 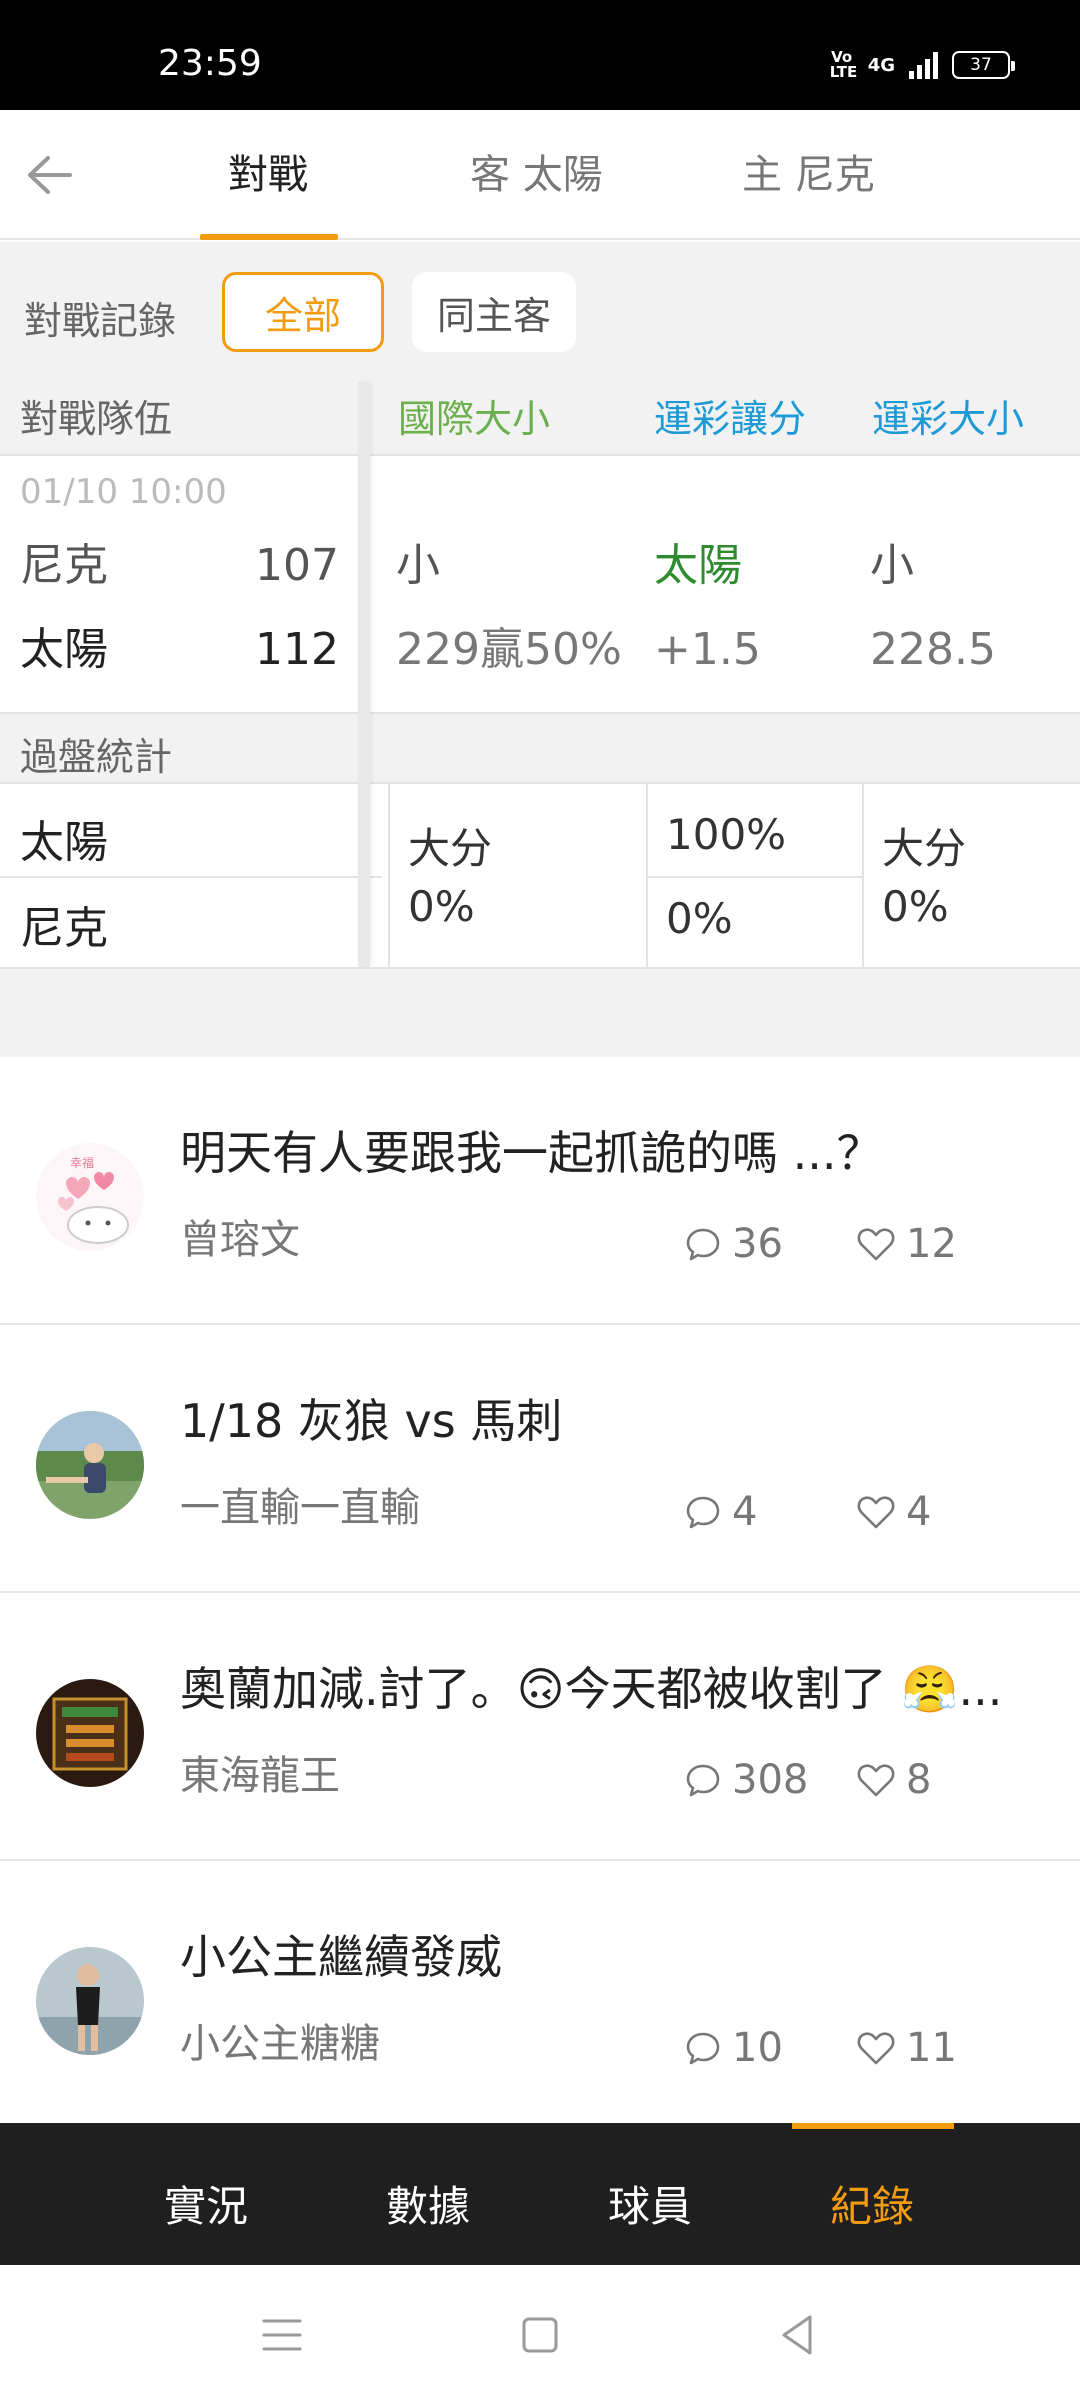 What do you see at coordinates (536, 175) in the screenshot?
I see `tab-away-team: 客 太陽` at bounding box center [536, 175].